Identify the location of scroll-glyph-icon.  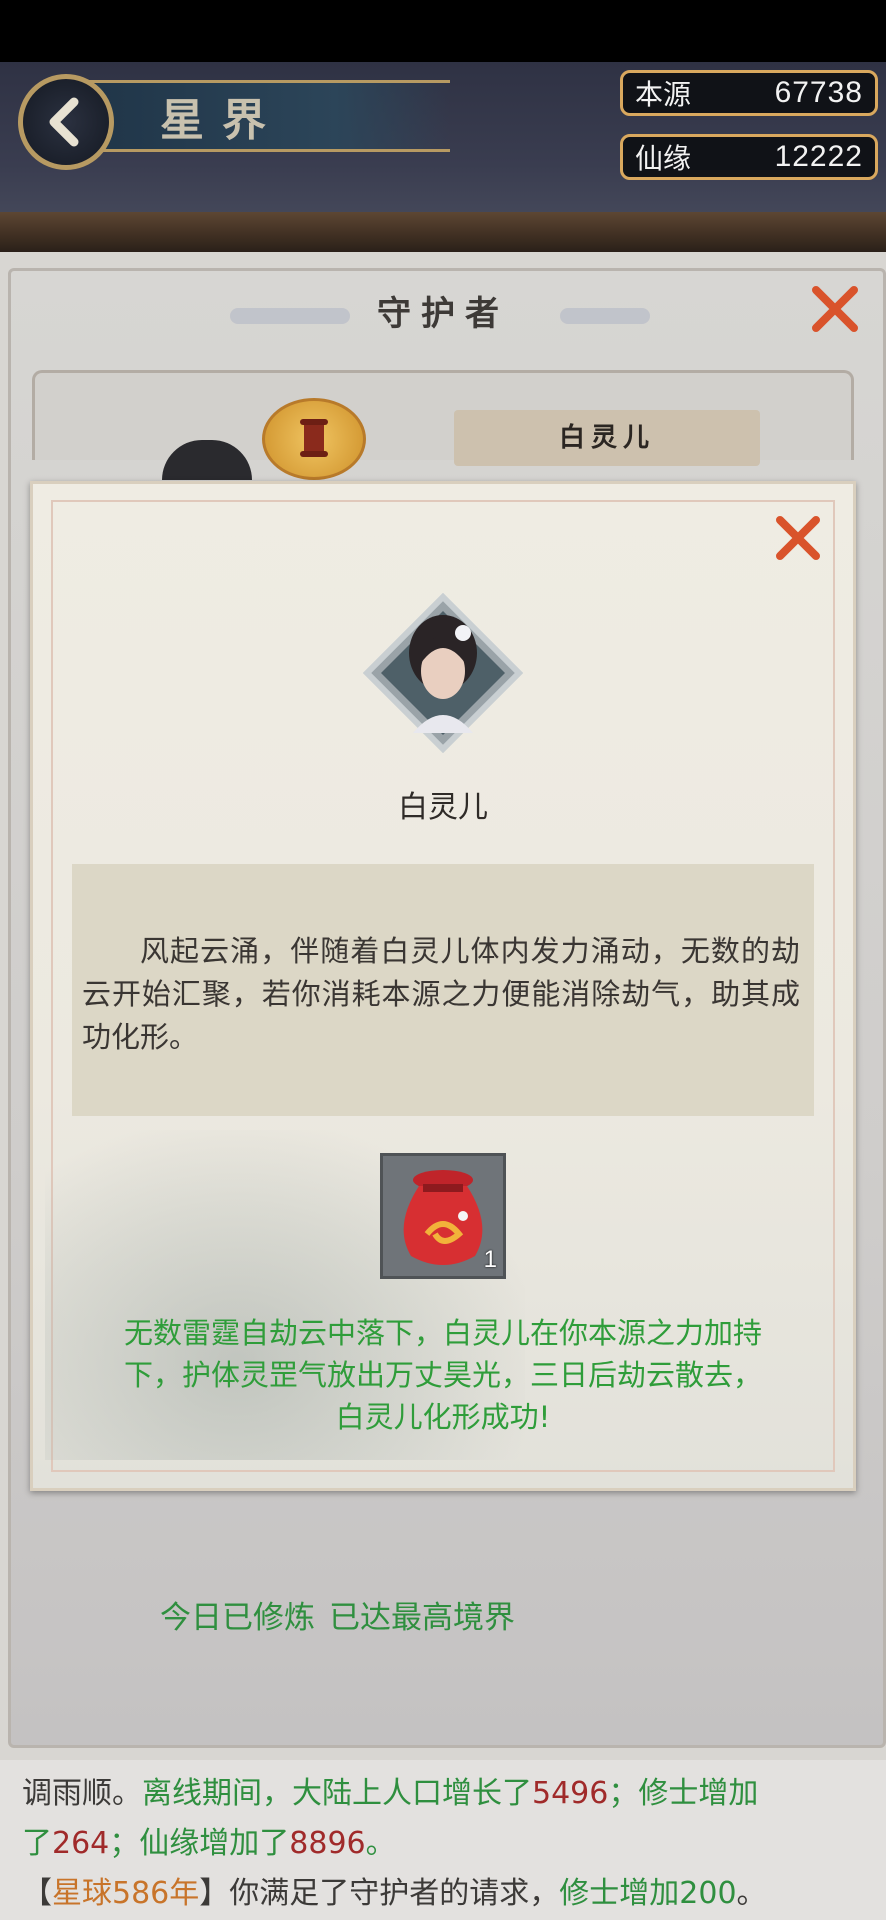
(314, 438).